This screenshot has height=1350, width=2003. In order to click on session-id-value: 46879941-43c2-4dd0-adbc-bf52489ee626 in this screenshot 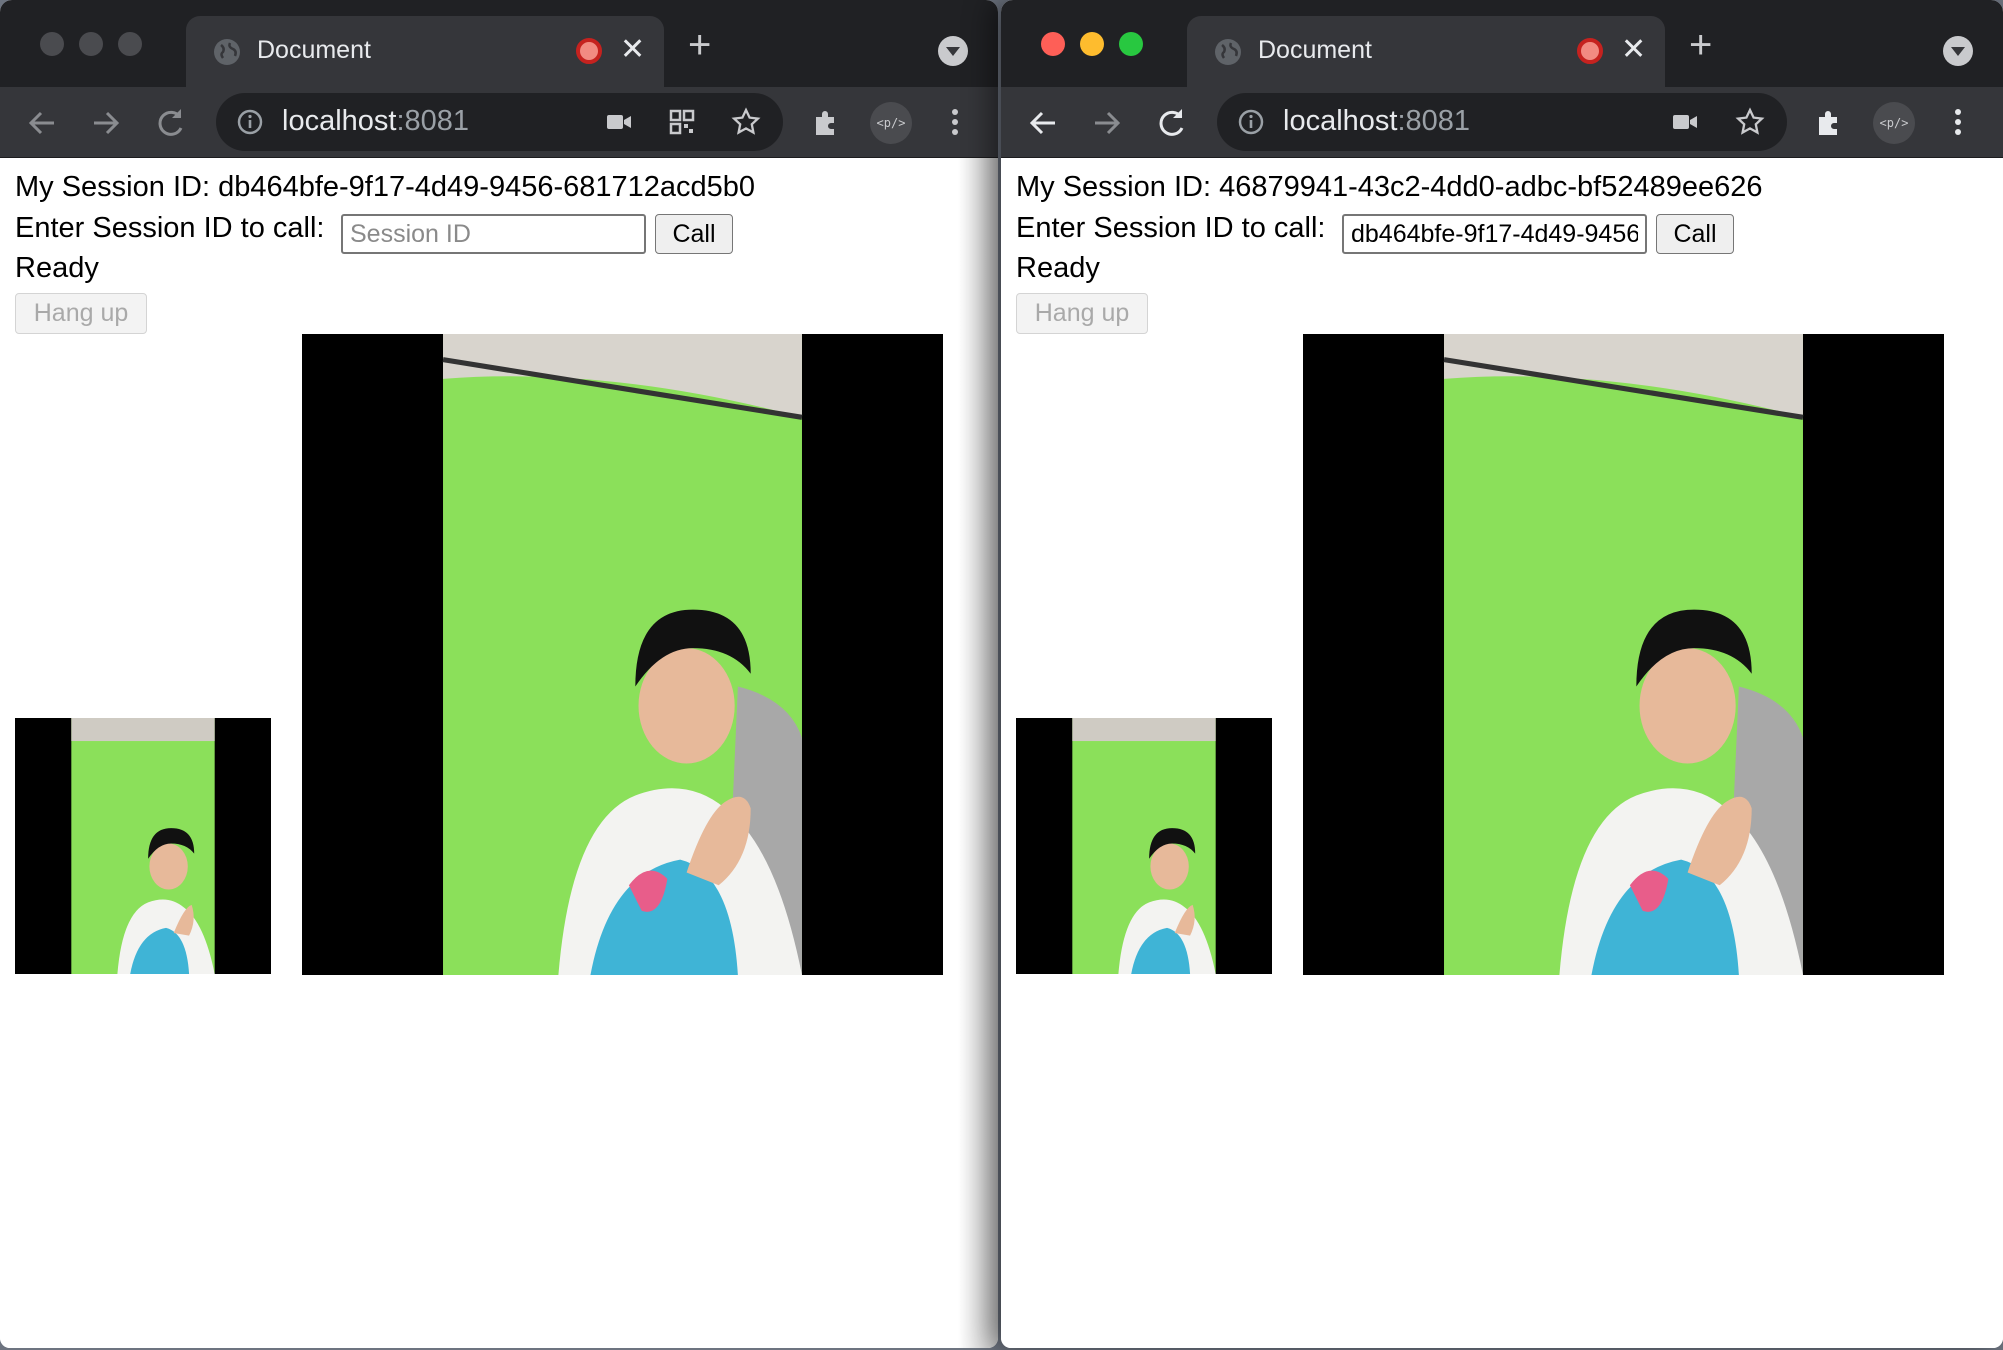, I will do `click(1491, 187)`.